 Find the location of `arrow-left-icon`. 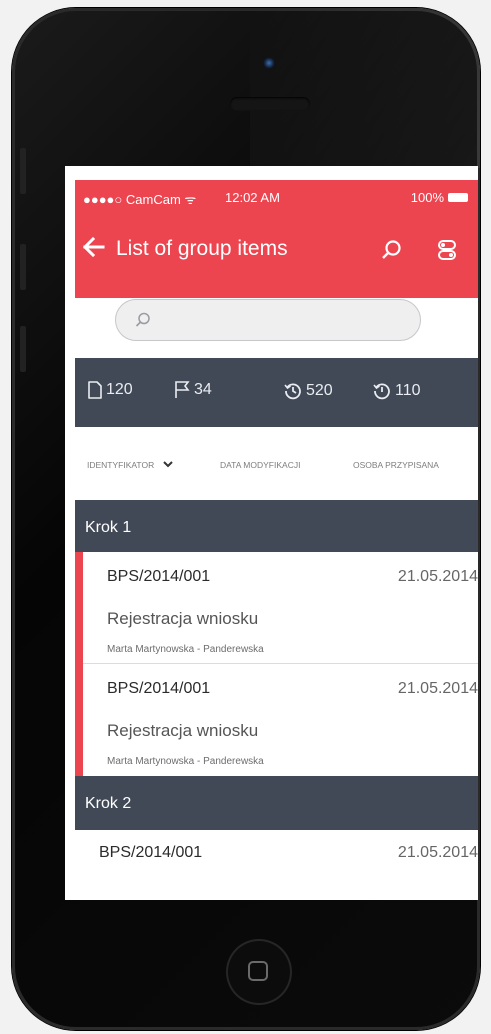

arrow-left-icon is located at coordinates (93, 249).